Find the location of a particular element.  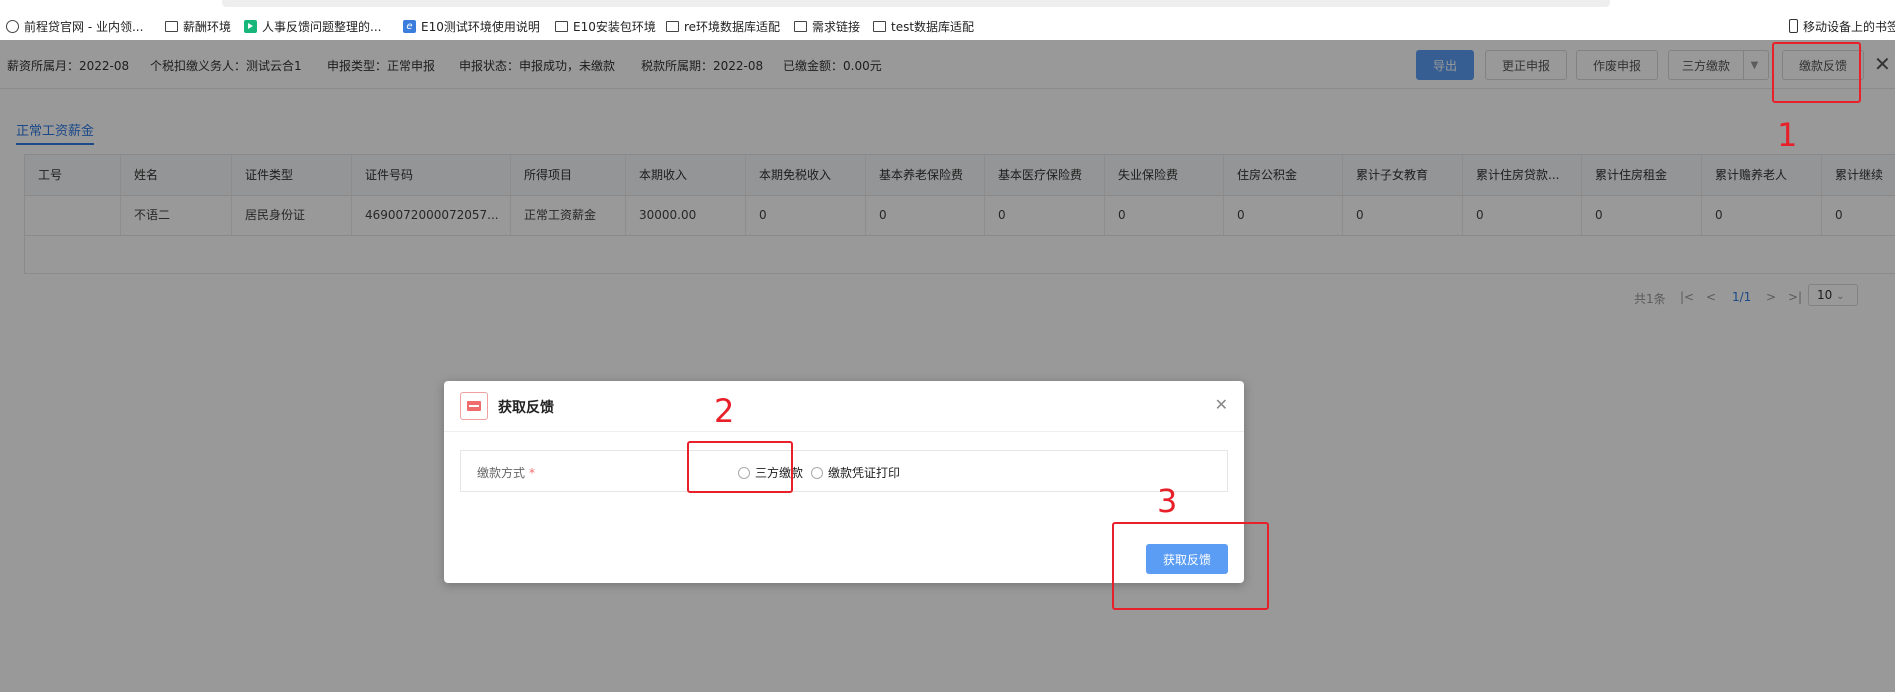

annotation-number-2: 2 is located at coordinates (724, 411).